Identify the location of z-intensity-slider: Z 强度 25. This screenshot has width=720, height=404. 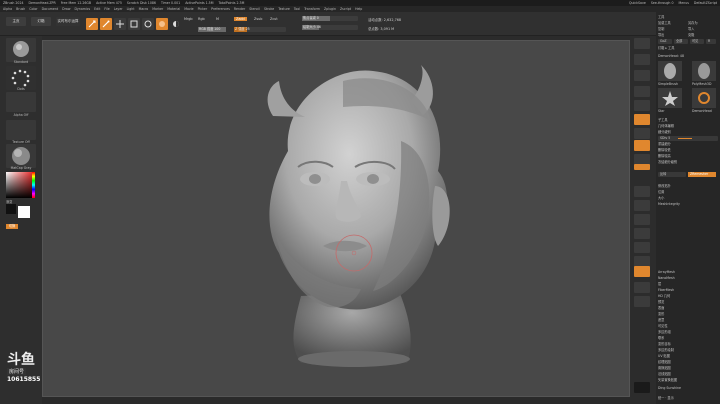
(260, 29).